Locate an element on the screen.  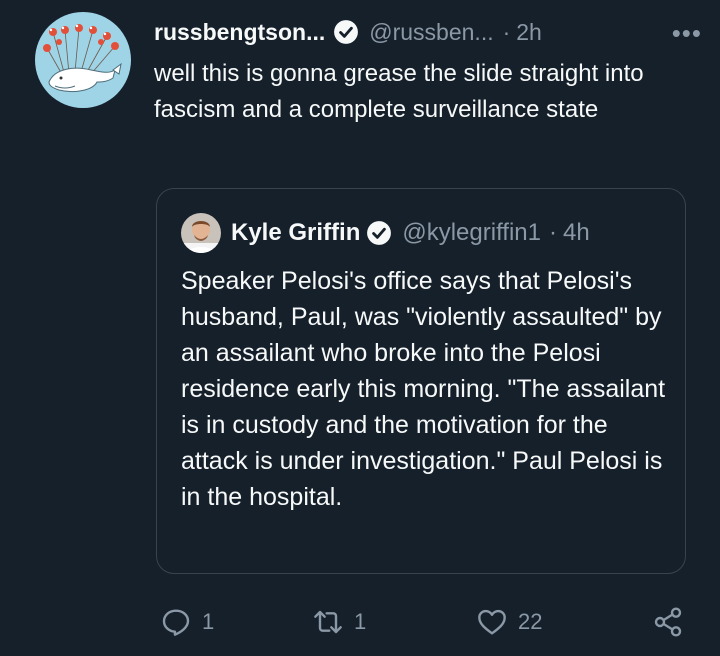
retweet-icon is located at coordinates (328, 622).